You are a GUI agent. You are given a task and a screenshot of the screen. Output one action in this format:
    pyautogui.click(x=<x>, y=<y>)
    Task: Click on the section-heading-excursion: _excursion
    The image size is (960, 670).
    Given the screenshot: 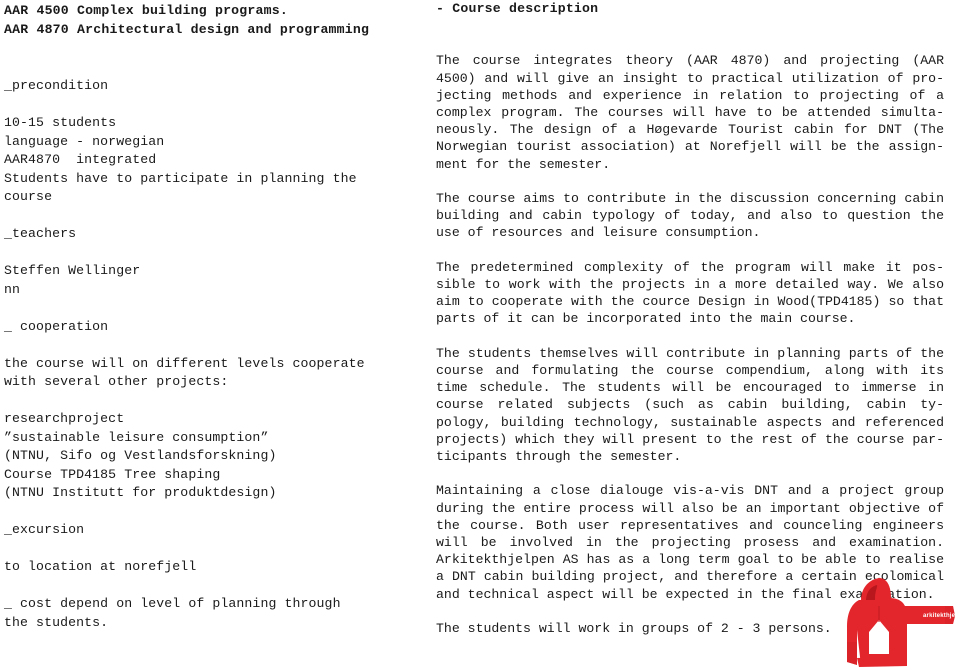 What is the action you would take?
    pyautogui.click(x=44, y=529)
    